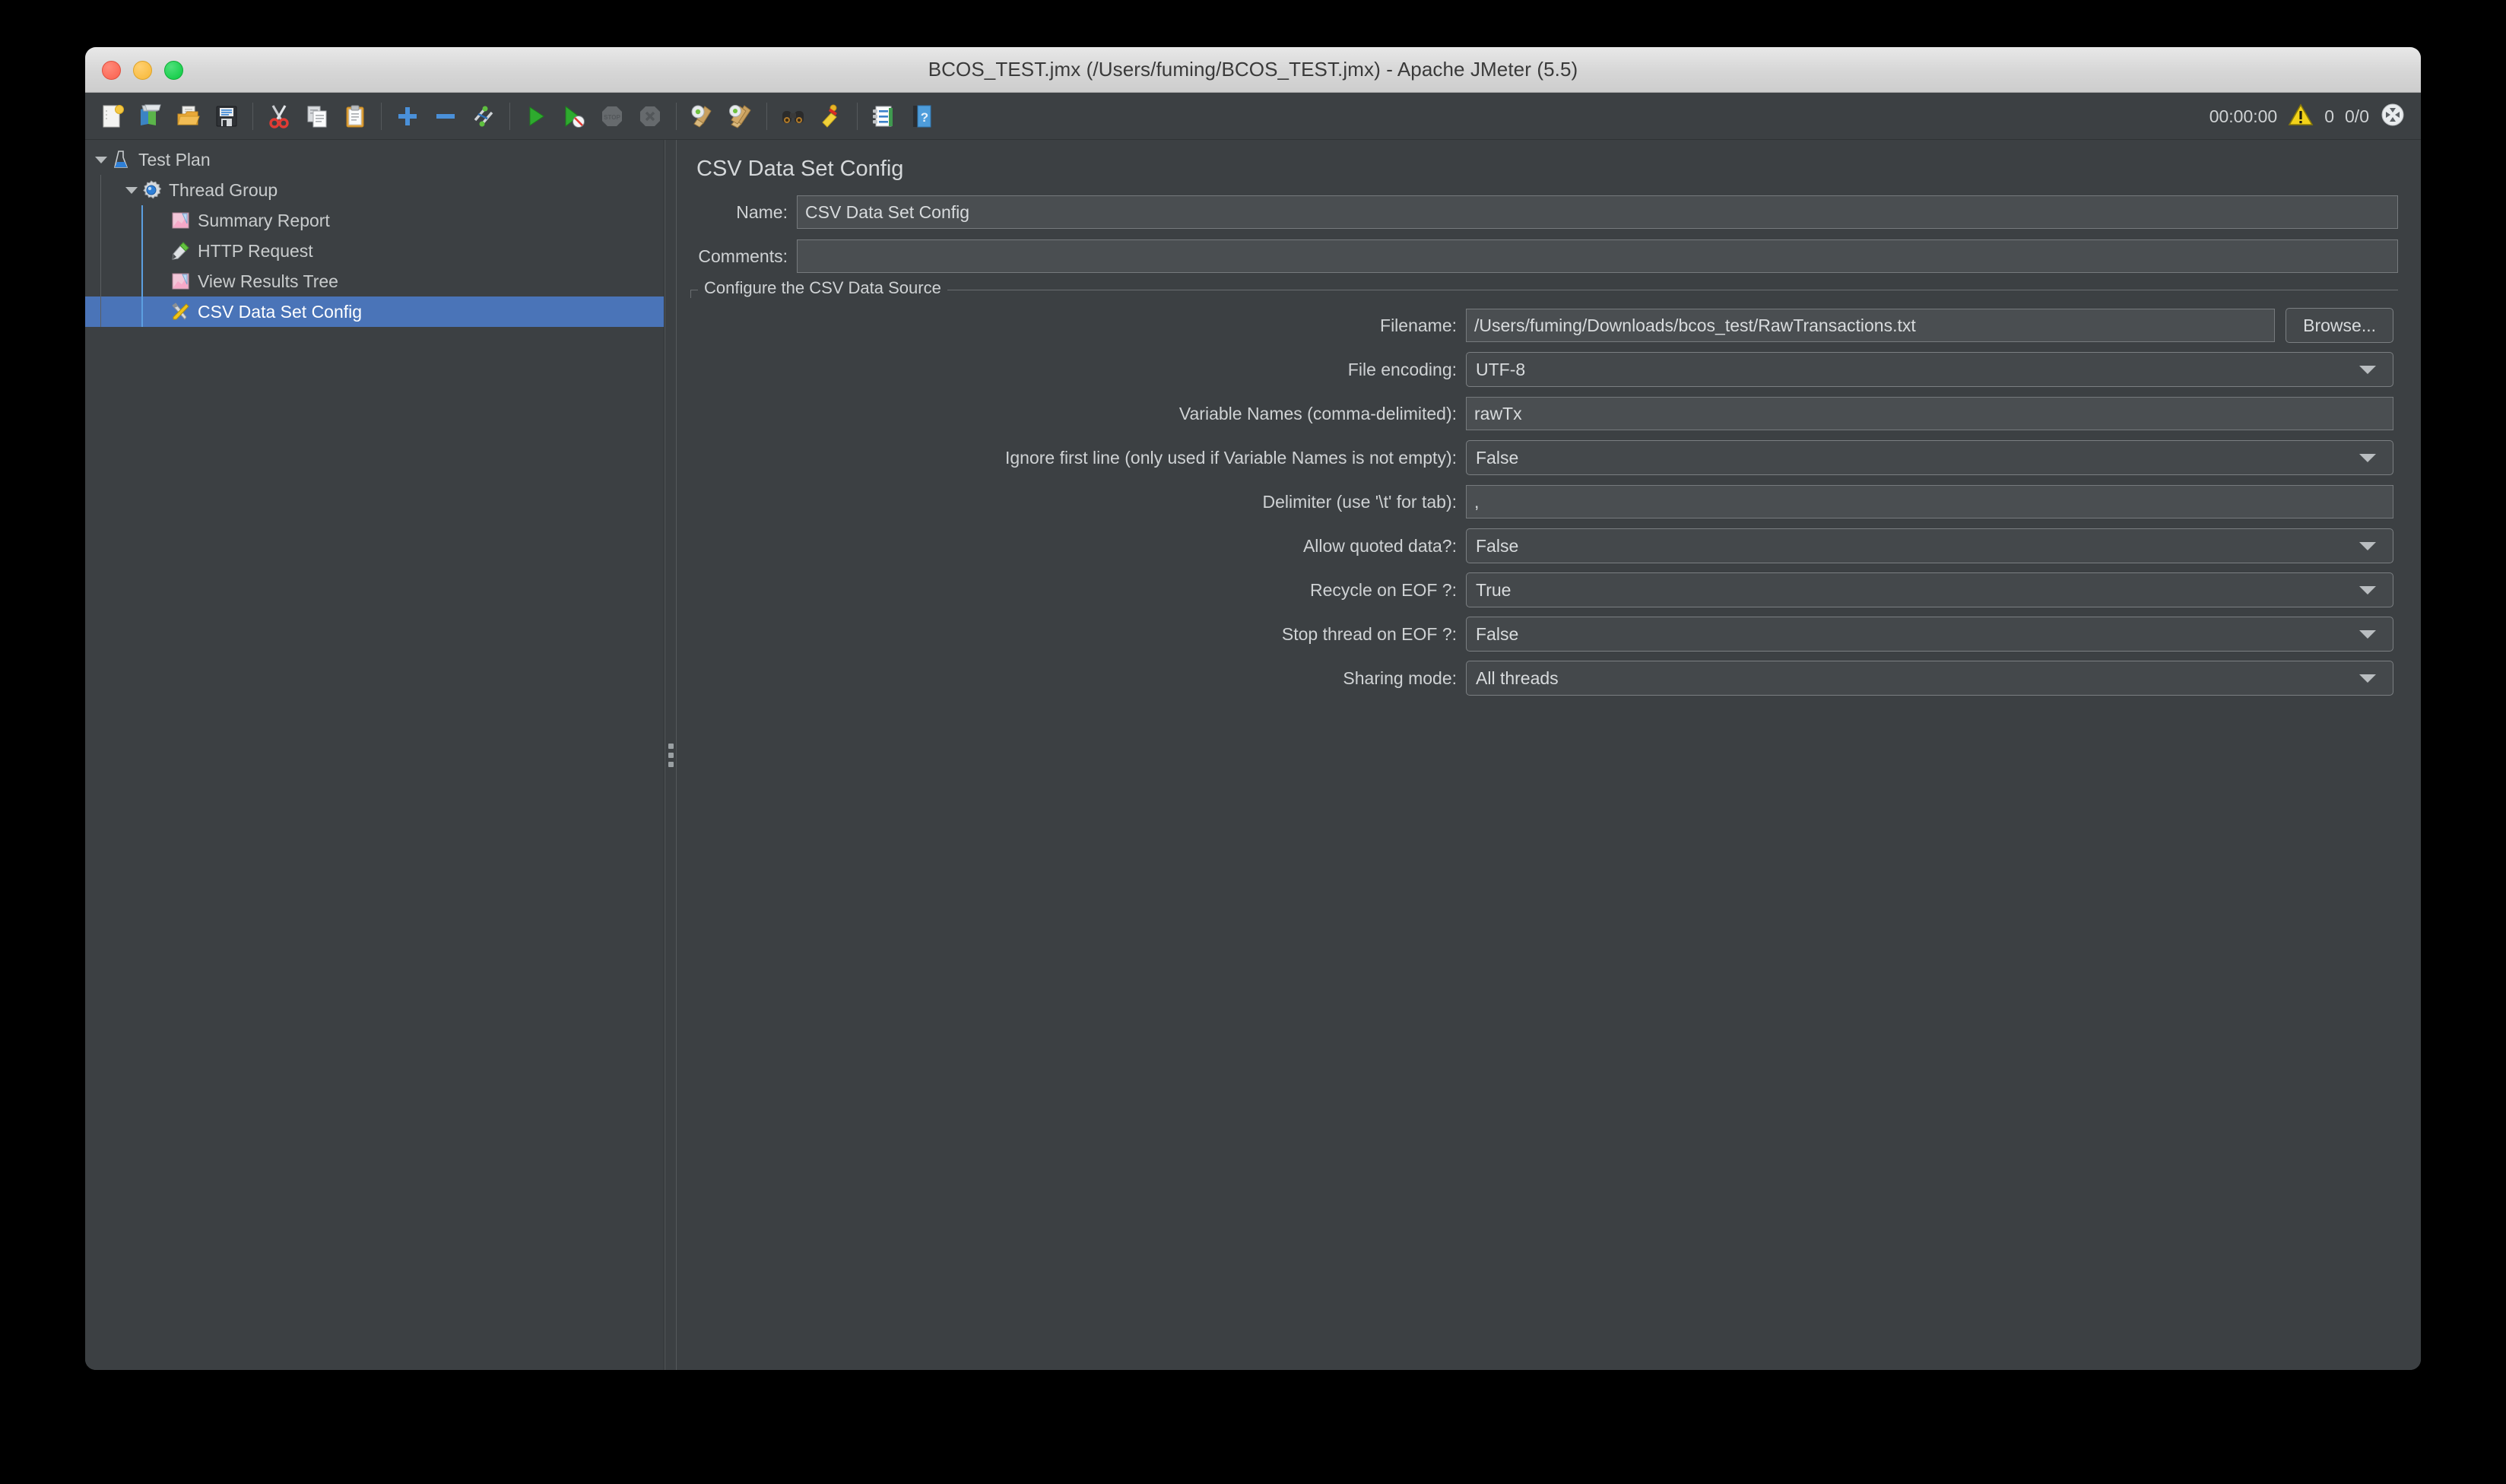  I want to click on start-no-timers-icon, so click(574, 116).